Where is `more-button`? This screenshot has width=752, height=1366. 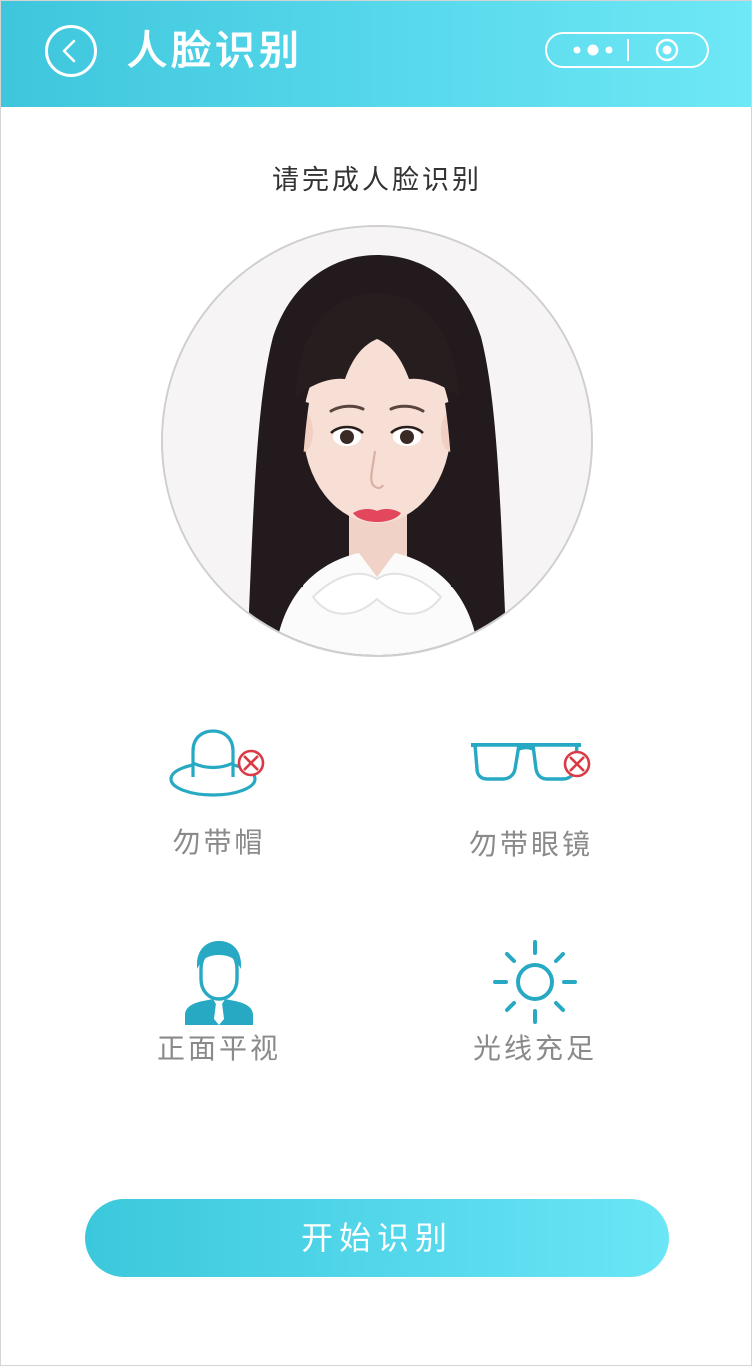 more-button is located at coordinates (587, 50).